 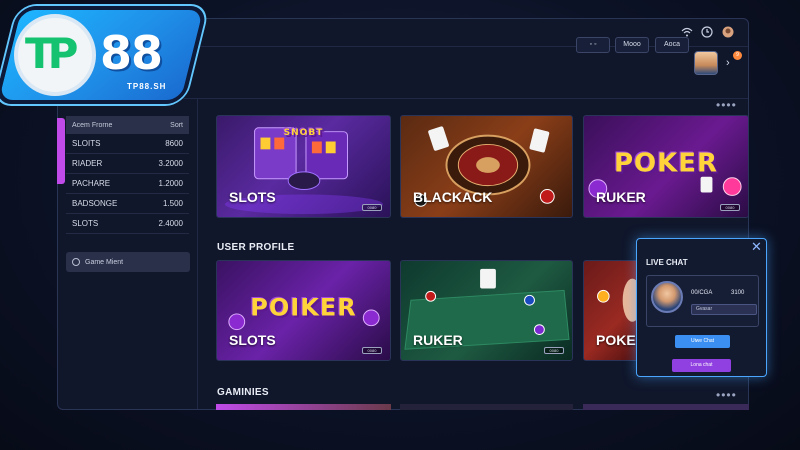 What do you see at coordinates (127, 164) in the screenshot?
I see `sidebar-row: RIADER 3.2000` at bounding box center [127, 164].